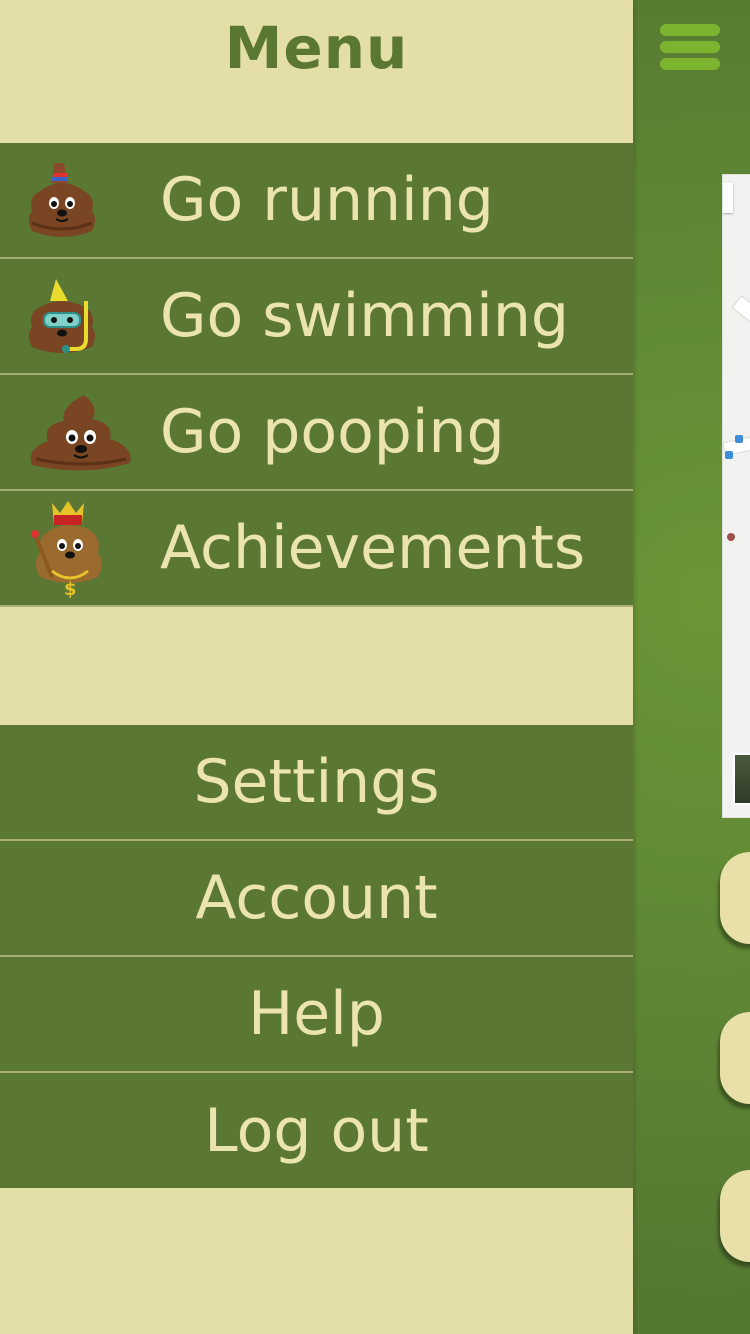  What do you see at coordinates (332, 432) in the screenshot?
I see `menu-item-label: Go pooping` at bounding box center [332, 432].